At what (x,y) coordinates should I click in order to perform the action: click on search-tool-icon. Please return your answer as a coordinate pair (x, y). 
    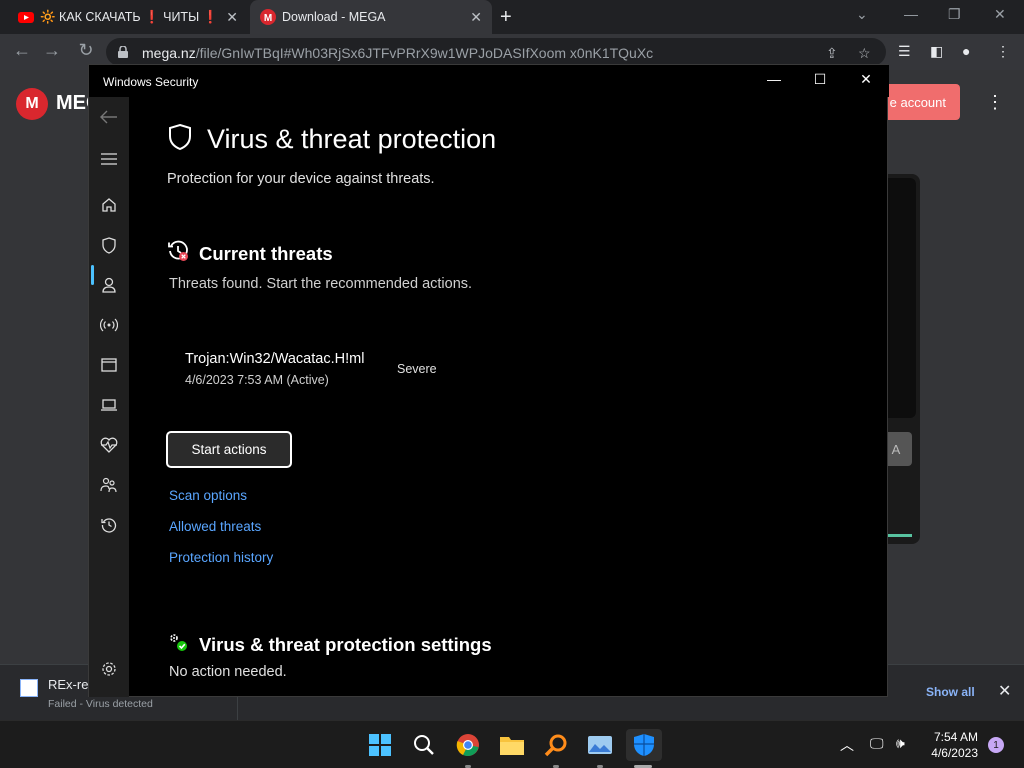
    Looking at the image, I should click on (556, 745).